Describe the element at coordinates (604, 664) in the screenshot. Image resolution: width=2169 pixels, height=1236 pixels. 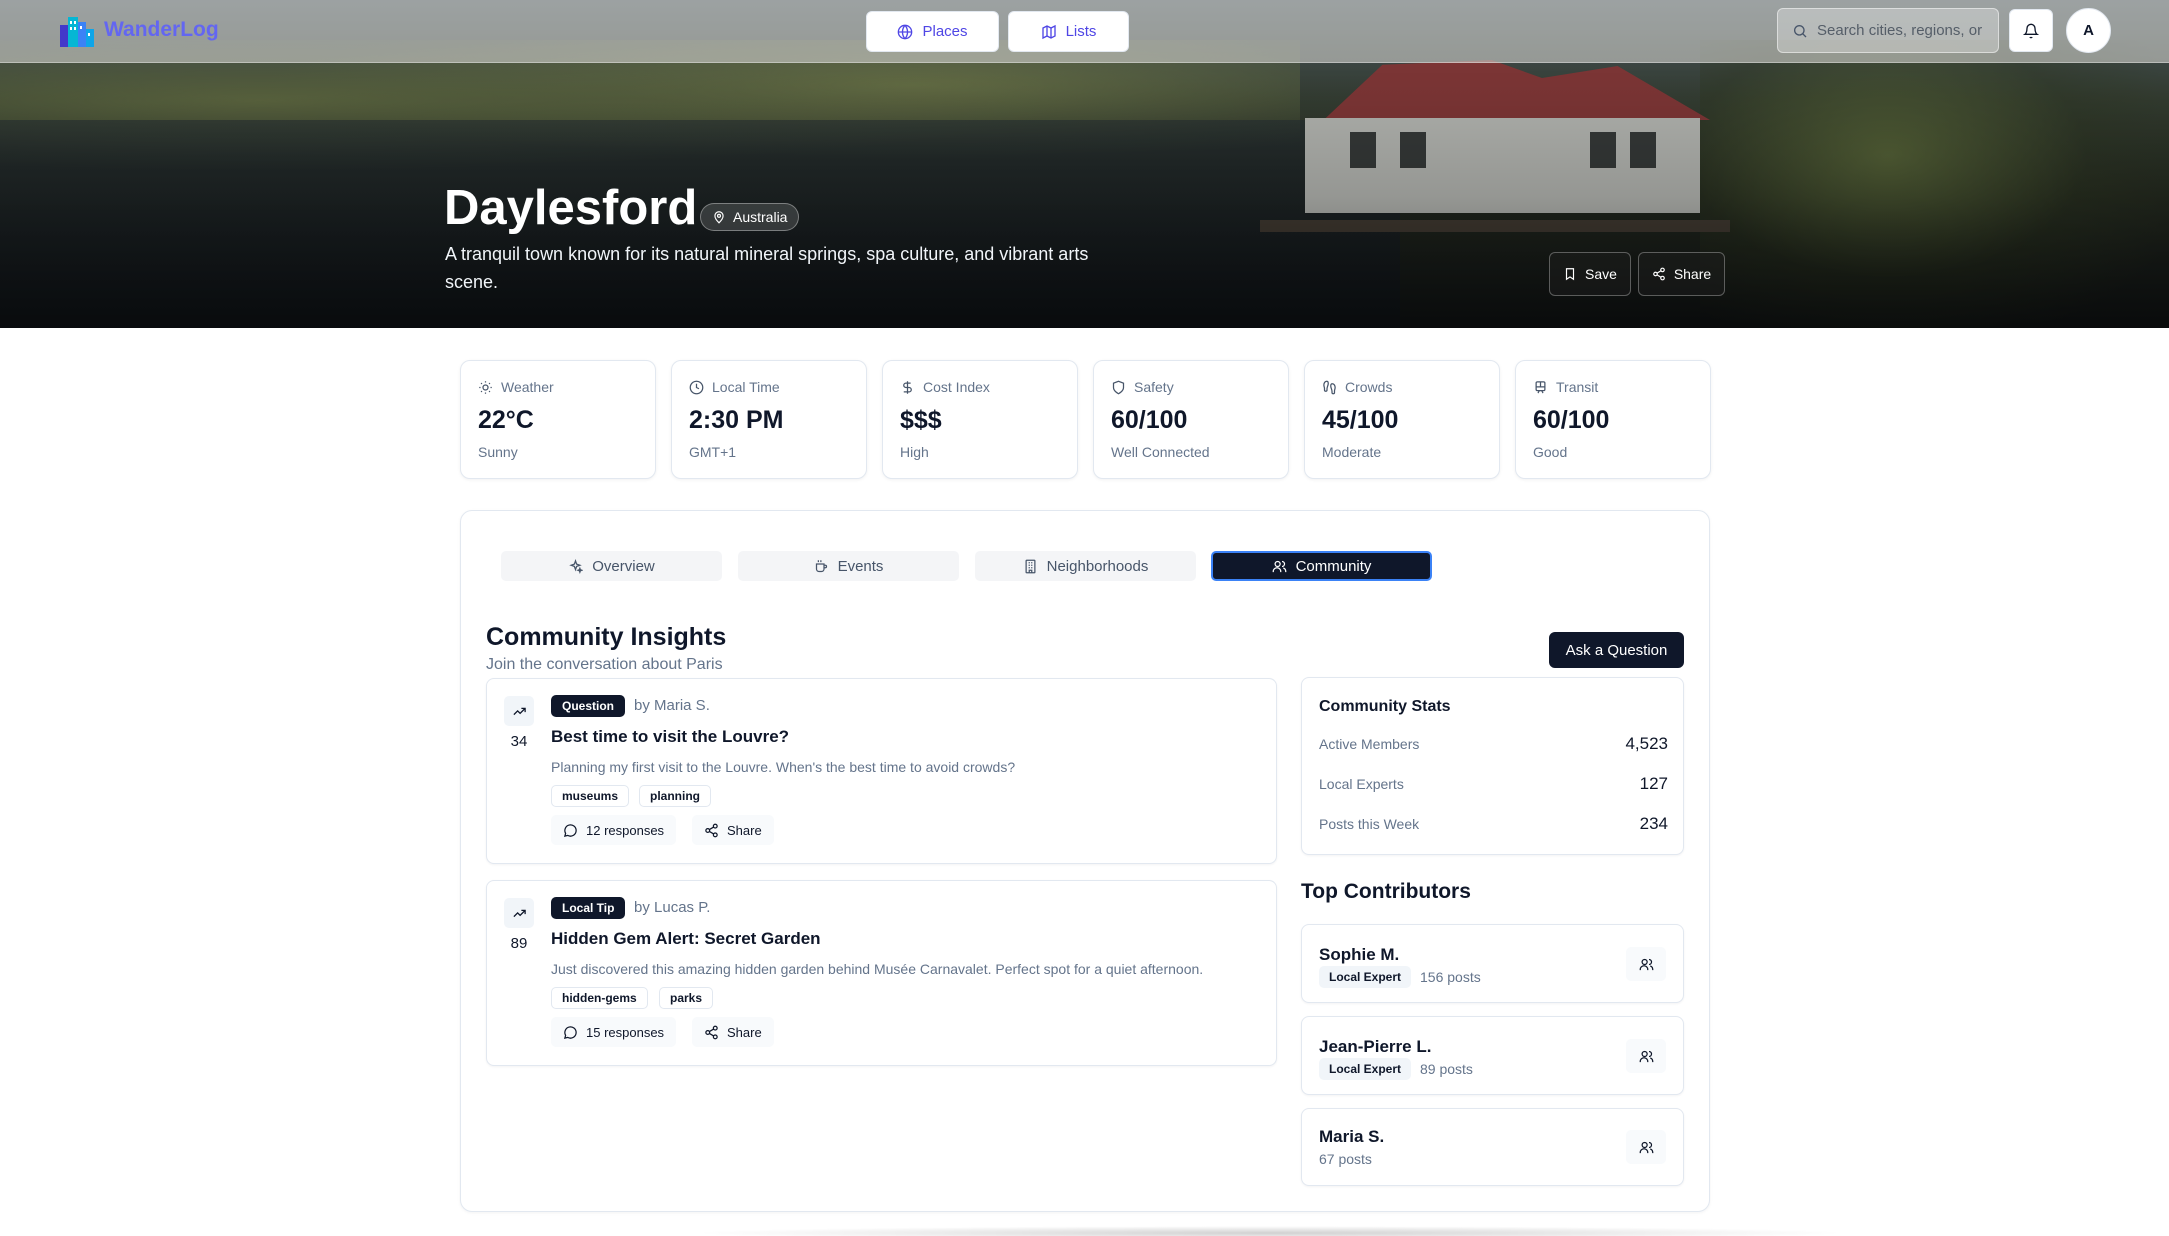
I see `community-subtitle: Join the conversation about Paris` at that location.